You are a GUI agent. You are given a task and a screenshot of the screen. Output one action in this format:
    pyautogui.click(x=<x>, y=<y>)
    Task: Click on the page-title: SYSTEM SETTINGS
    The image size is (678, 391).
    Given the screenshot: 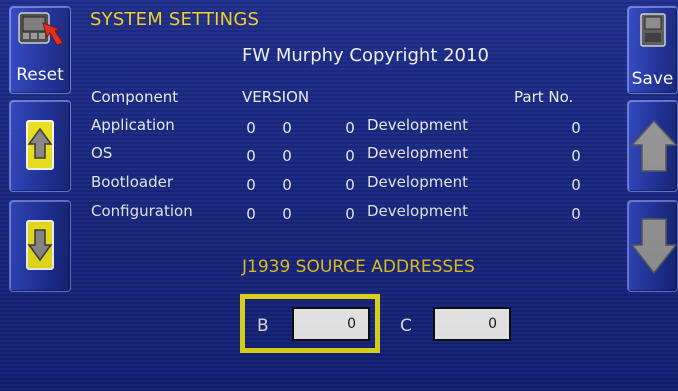 What is the action you would take?
    pyautogui.click(x=175, y=19)
    